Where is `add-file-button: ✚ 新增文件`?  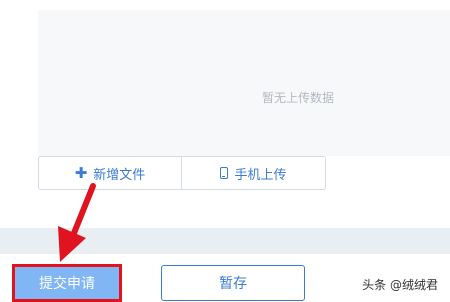
add-file-button: ✚ 新增文件 is located at coordinates (110, 173).